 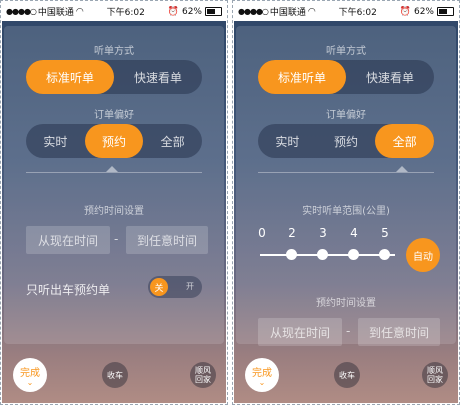 What do you see at coordinates (262, 233) in the screenshot?
I see `range-tick-0: 0` at bounding box center [262, 233].